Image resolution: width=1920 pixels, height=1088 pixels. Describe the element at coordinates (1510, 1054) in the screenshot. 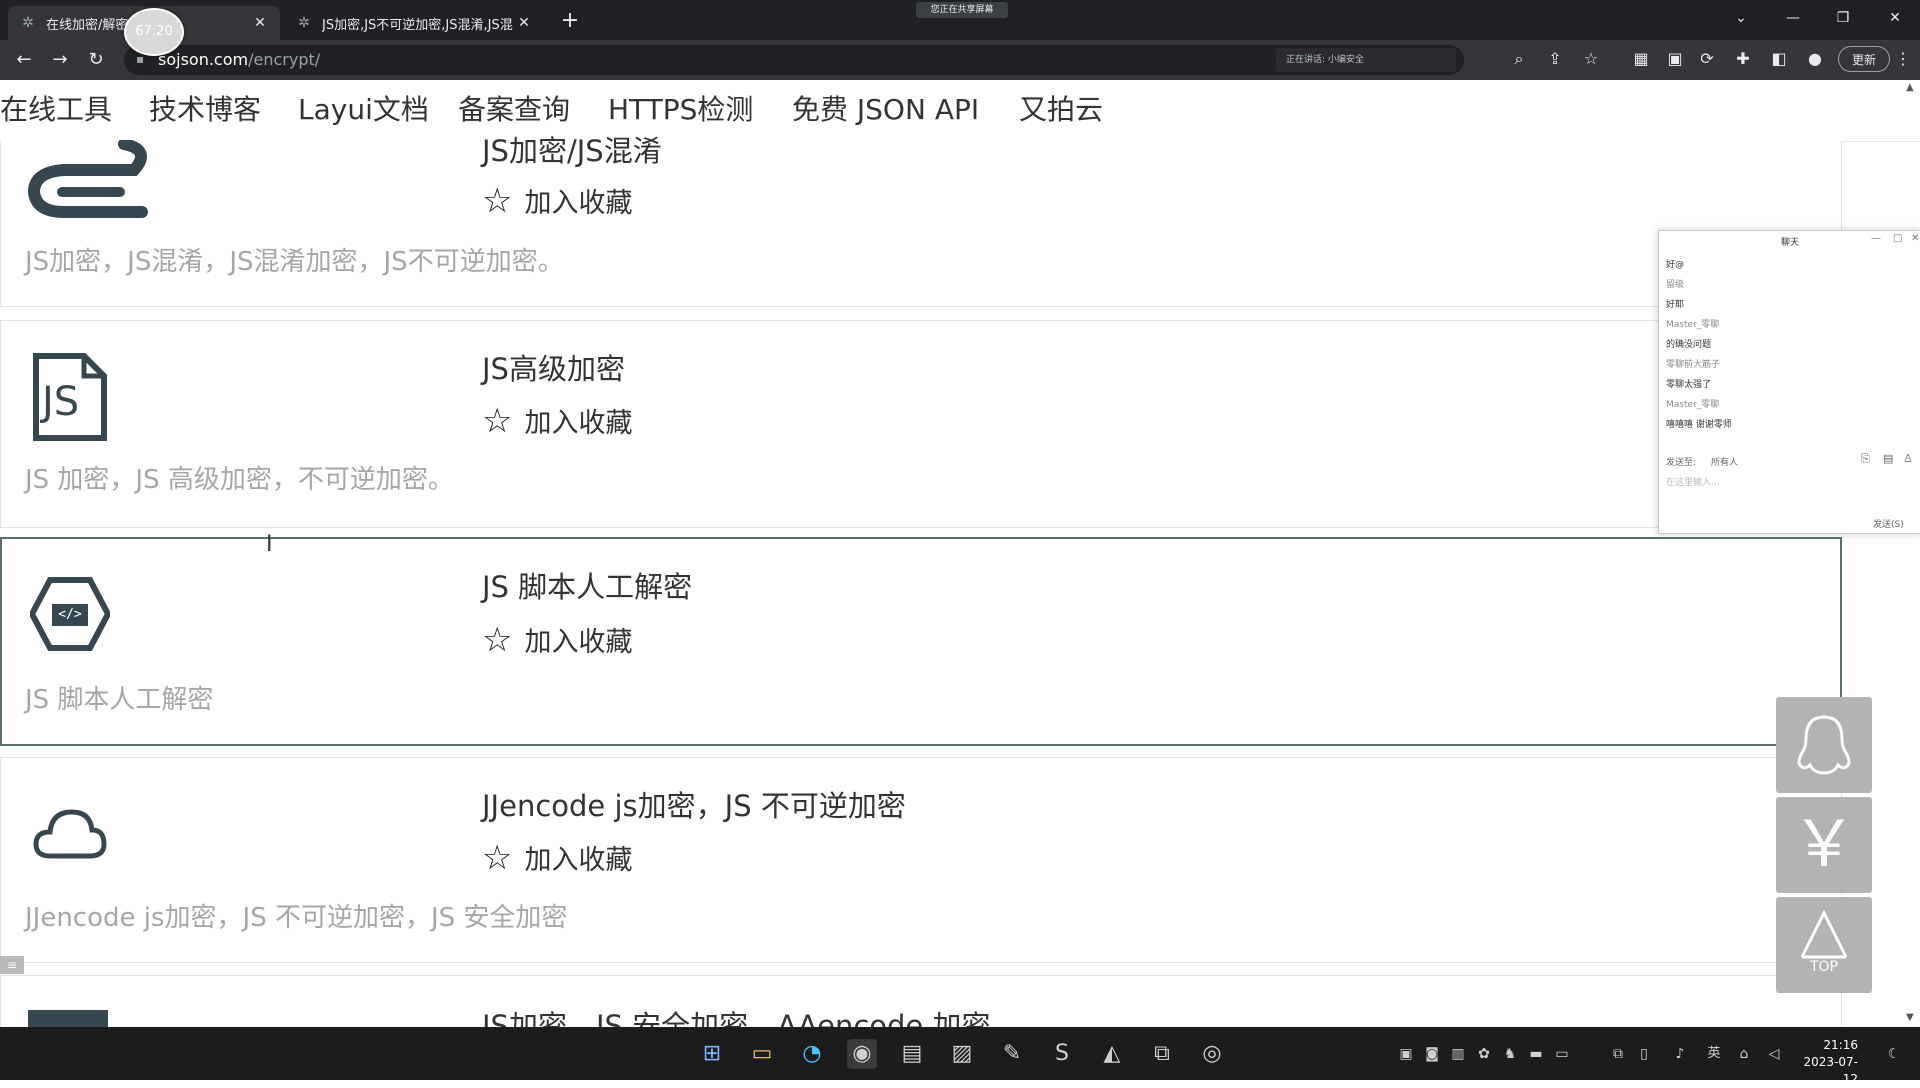

I see `tray-app-icon: ♞` at that location.